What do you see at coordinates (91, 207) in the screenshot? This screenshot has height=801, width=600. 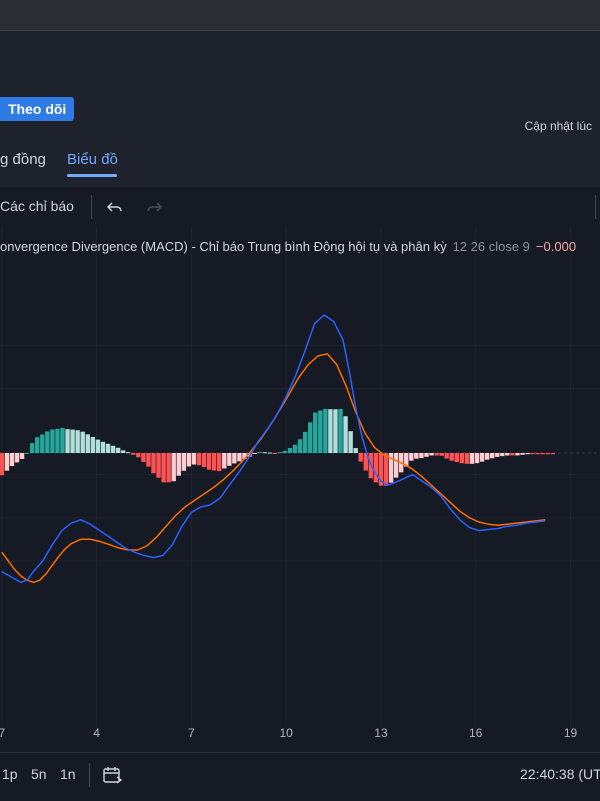 I see `toolbar-divider` at bounding box center [91, 207].